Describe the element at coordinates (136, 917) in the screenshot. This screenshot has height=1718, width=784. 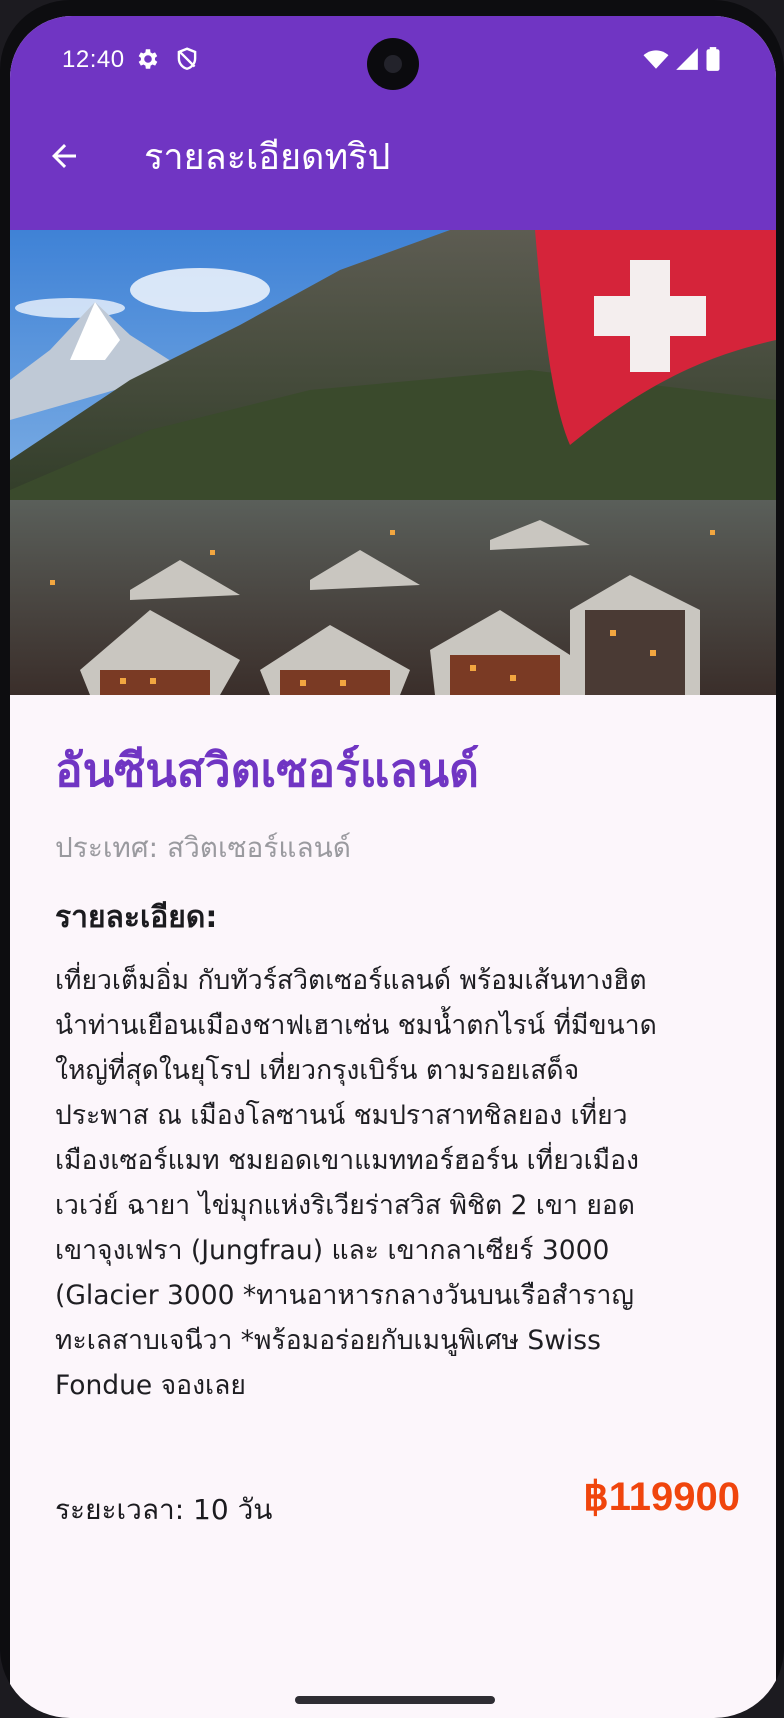
I see `details-heading: รายละเอียด:` at that location.